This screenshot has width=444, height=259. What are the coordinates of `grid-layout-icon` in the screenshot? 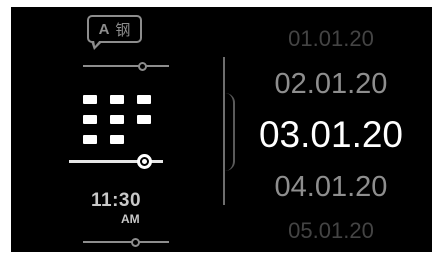 It's located at (119, 120).